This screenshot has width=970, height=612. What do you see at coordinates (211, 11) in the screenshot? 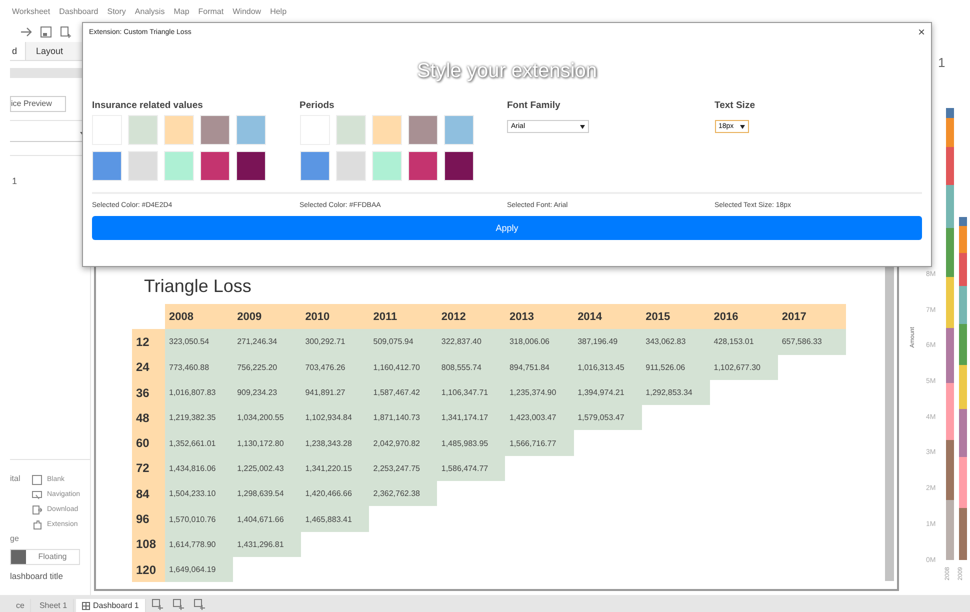
I see `menu-item: Format` at bounding box center [211, 11].